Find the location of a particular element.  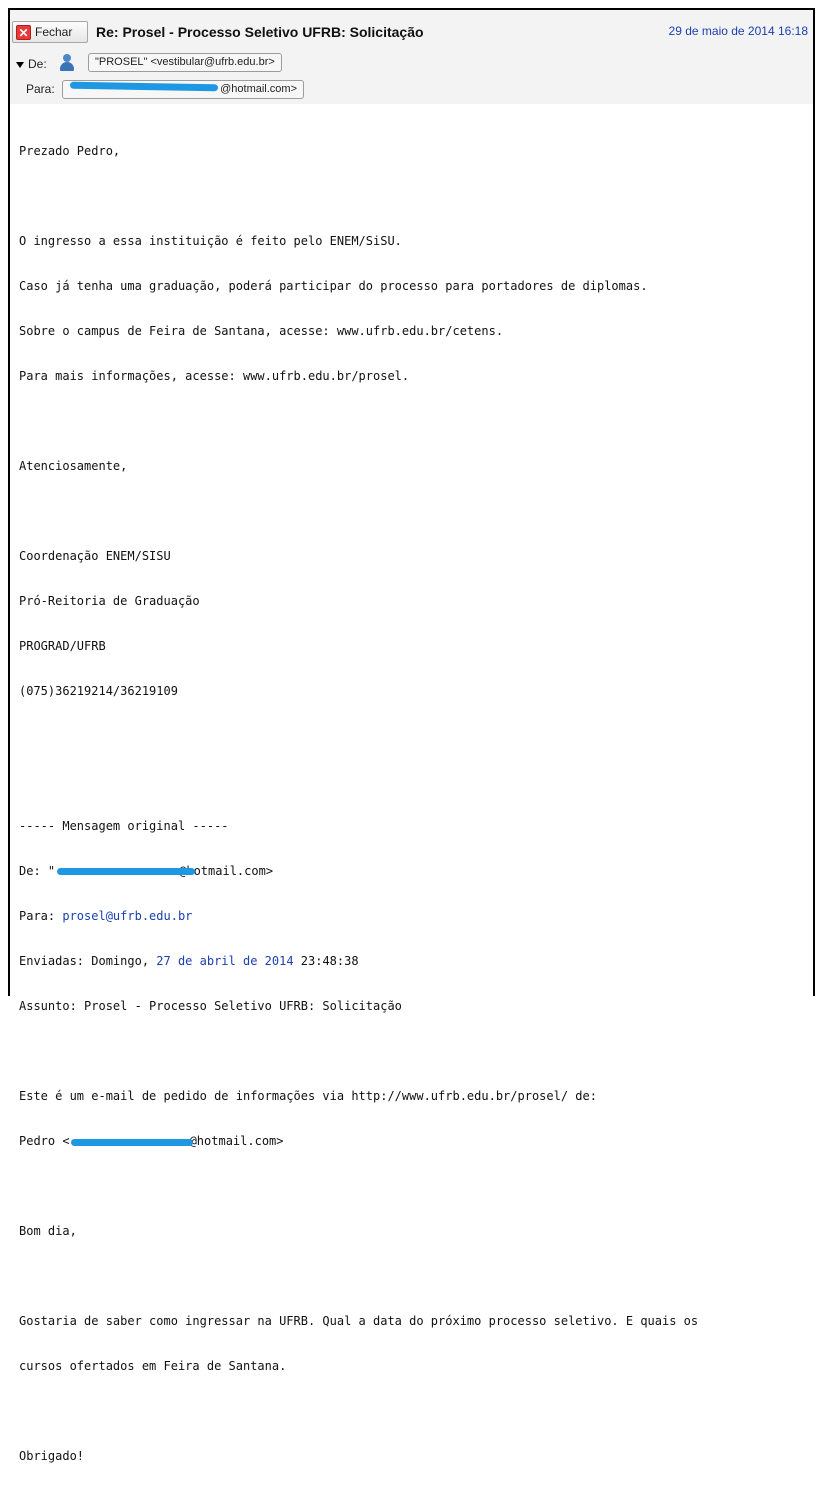

close-button: ✕ Fechar is located at coordinates (50, 32).